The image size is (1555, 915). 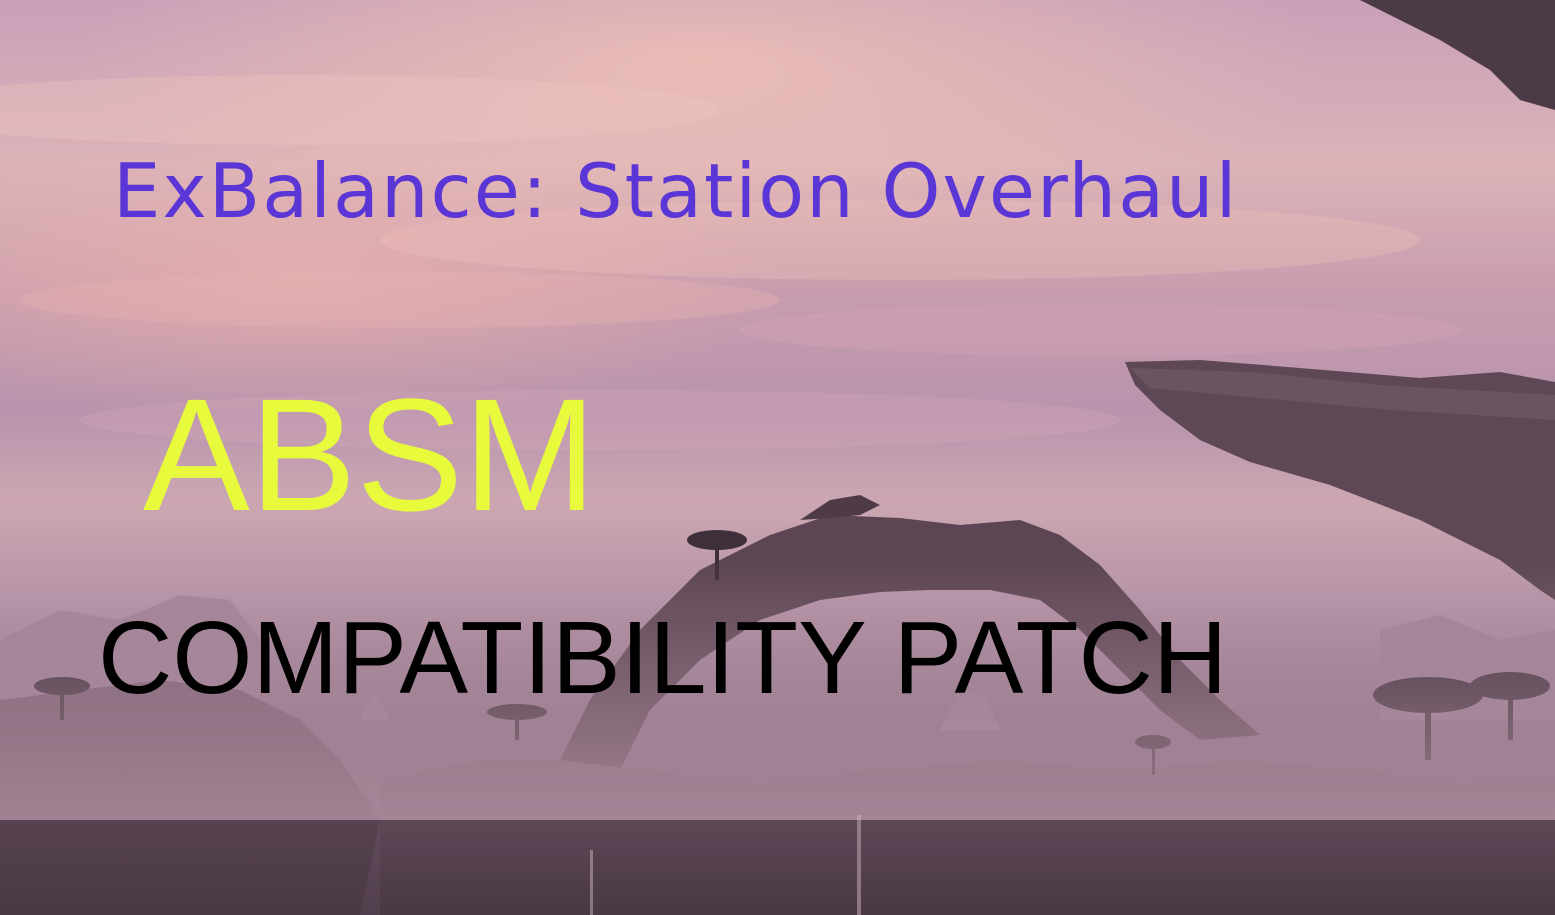 What do you see at coordinates (1457, 55) in the screenshot?
I see `top-right-rock` at bounding box center [1457, 55].